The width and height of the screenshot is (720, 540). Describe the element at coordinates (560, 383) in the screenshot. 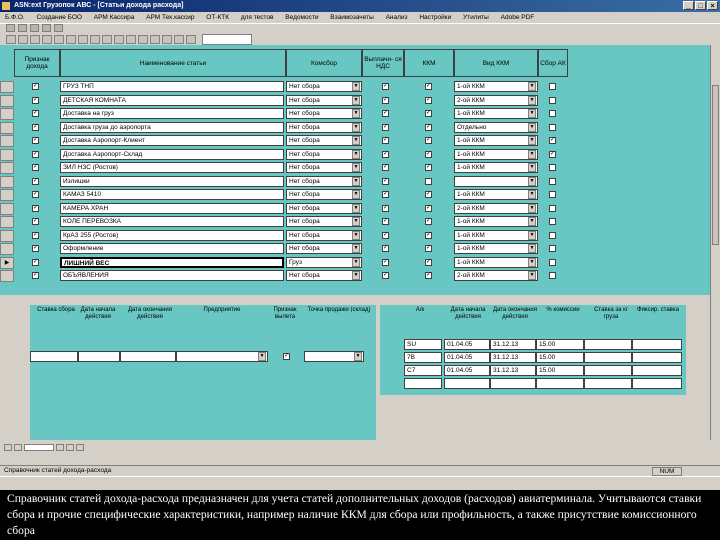

I see `commission-percent-cell` at that location.